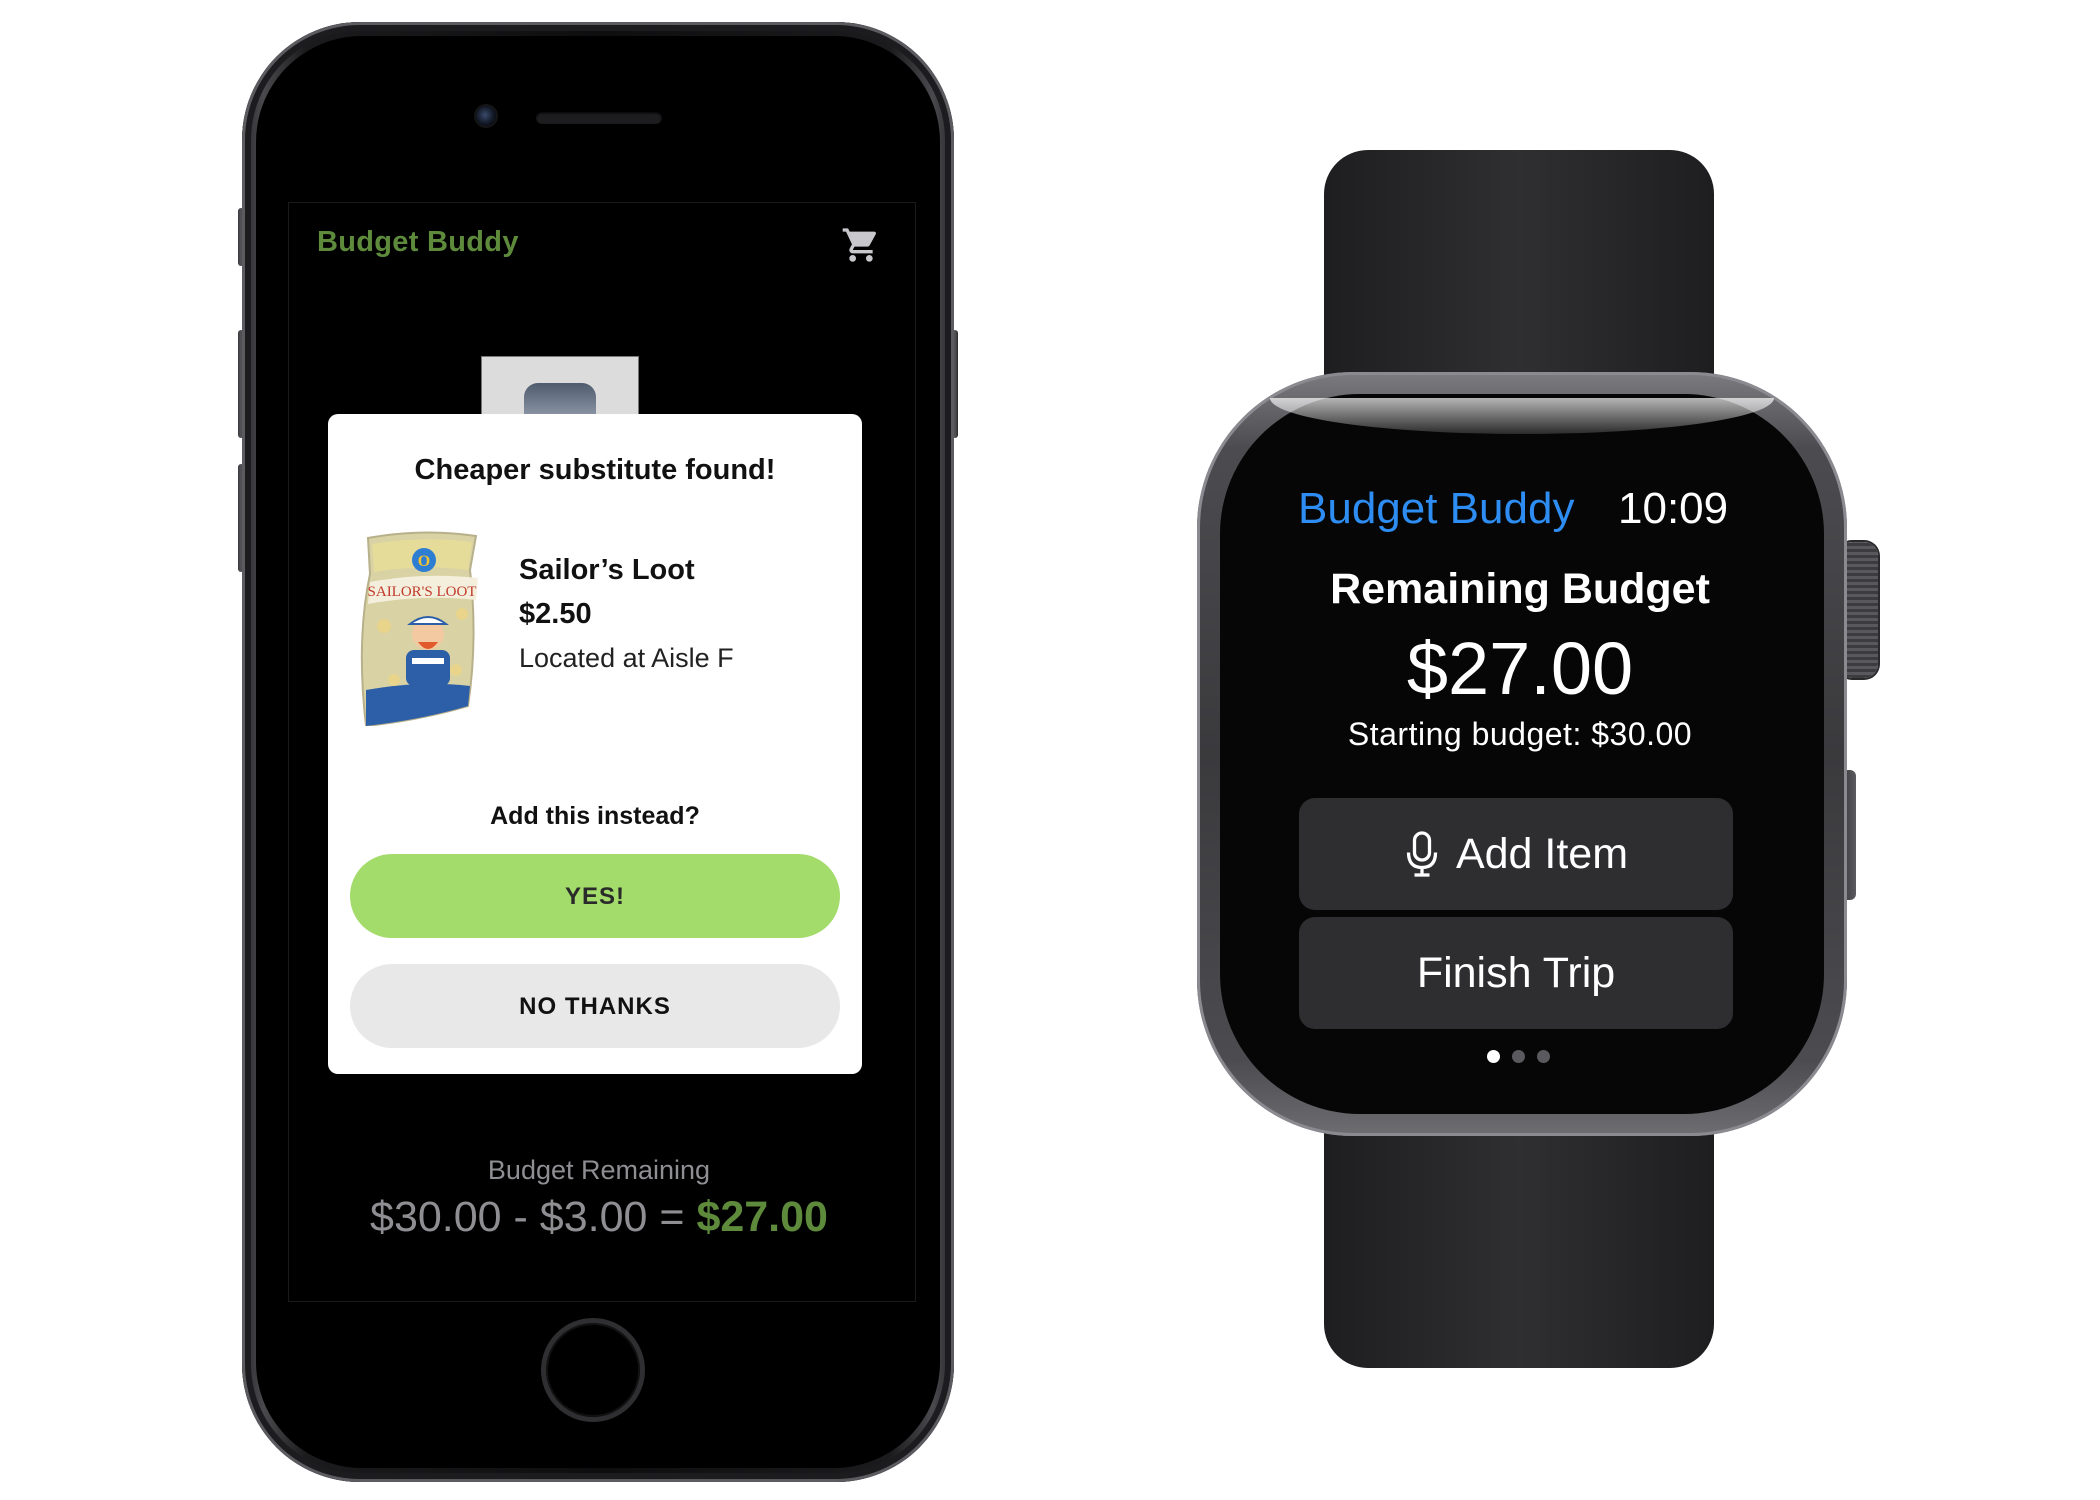 The width and height of the screenshot is (2100, 1500). I want to click on dialog-question: Add this instead?, so click(595, 816).